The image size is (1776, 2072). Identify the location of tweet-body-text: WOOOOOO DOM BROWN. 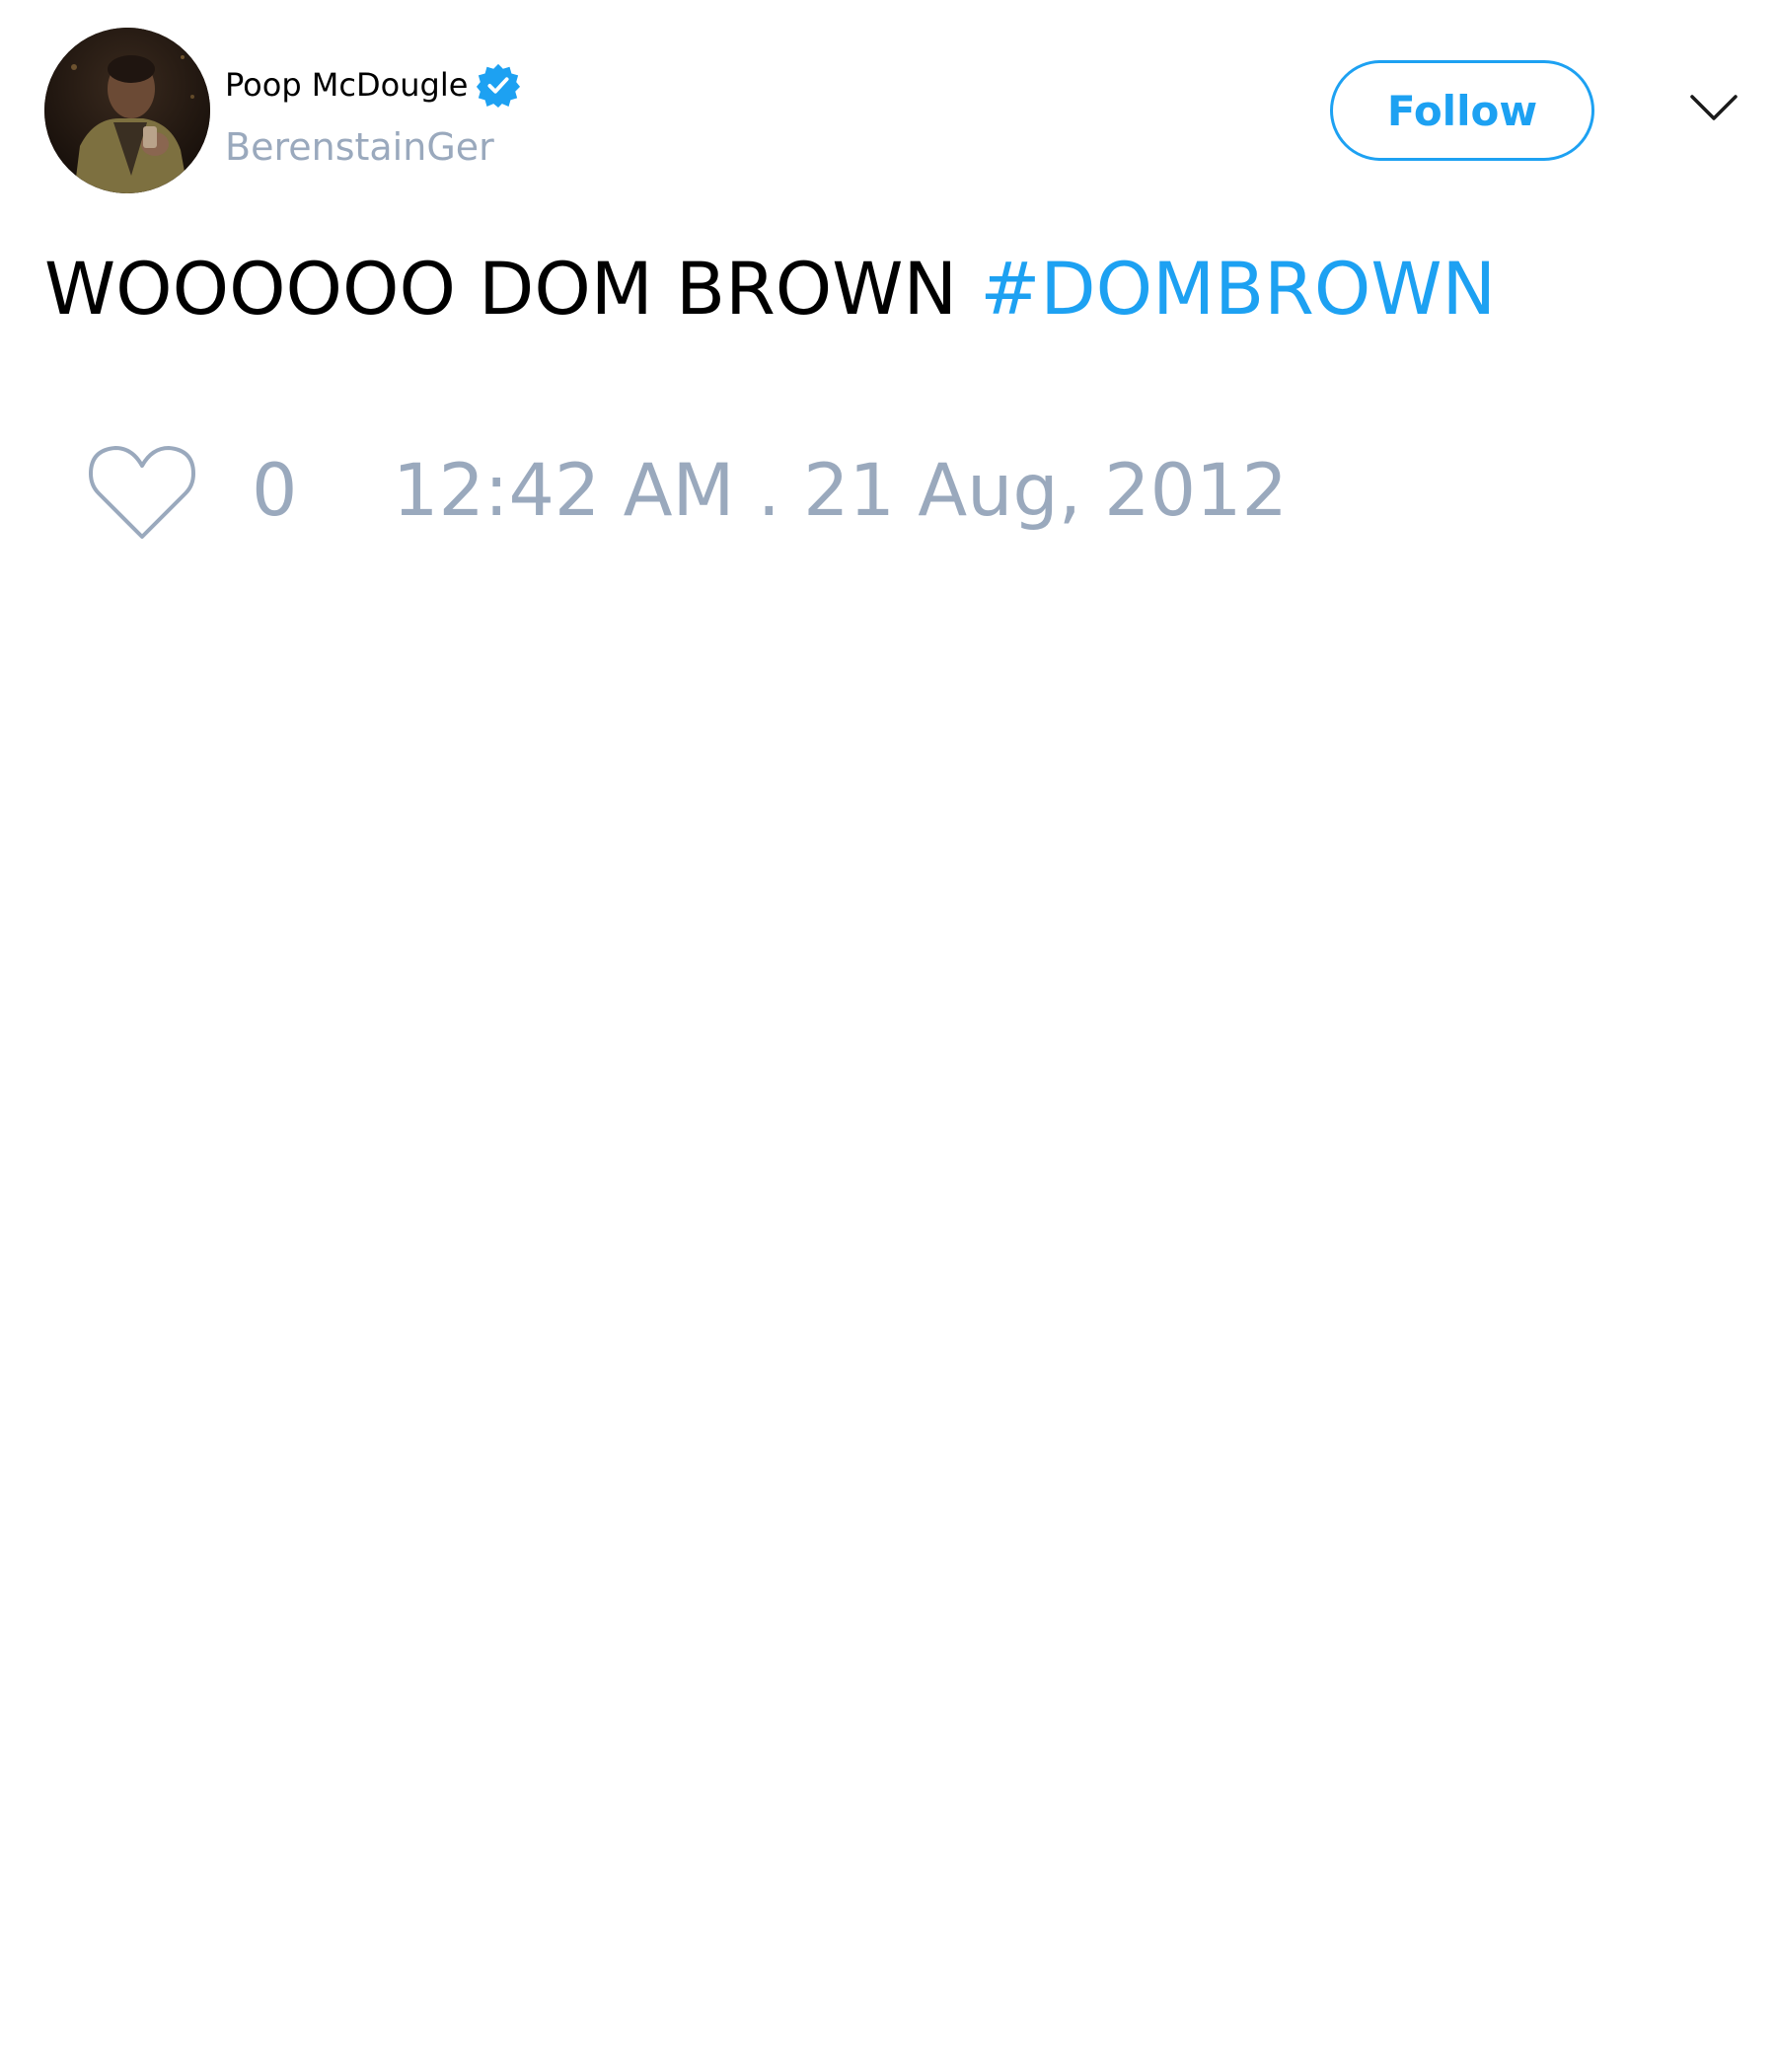
(513, 290).